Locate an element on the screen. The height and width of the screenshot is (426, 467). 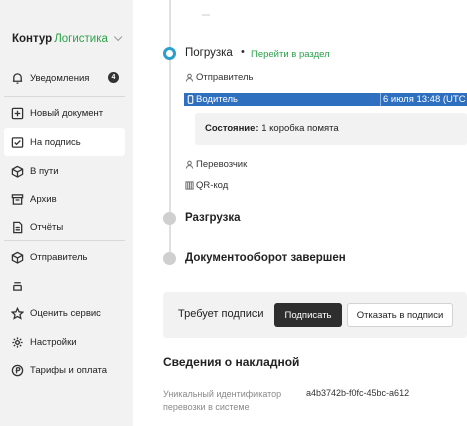
sidebar-item-rate-service: Оценить сервис is located at coordinates (64, 313).